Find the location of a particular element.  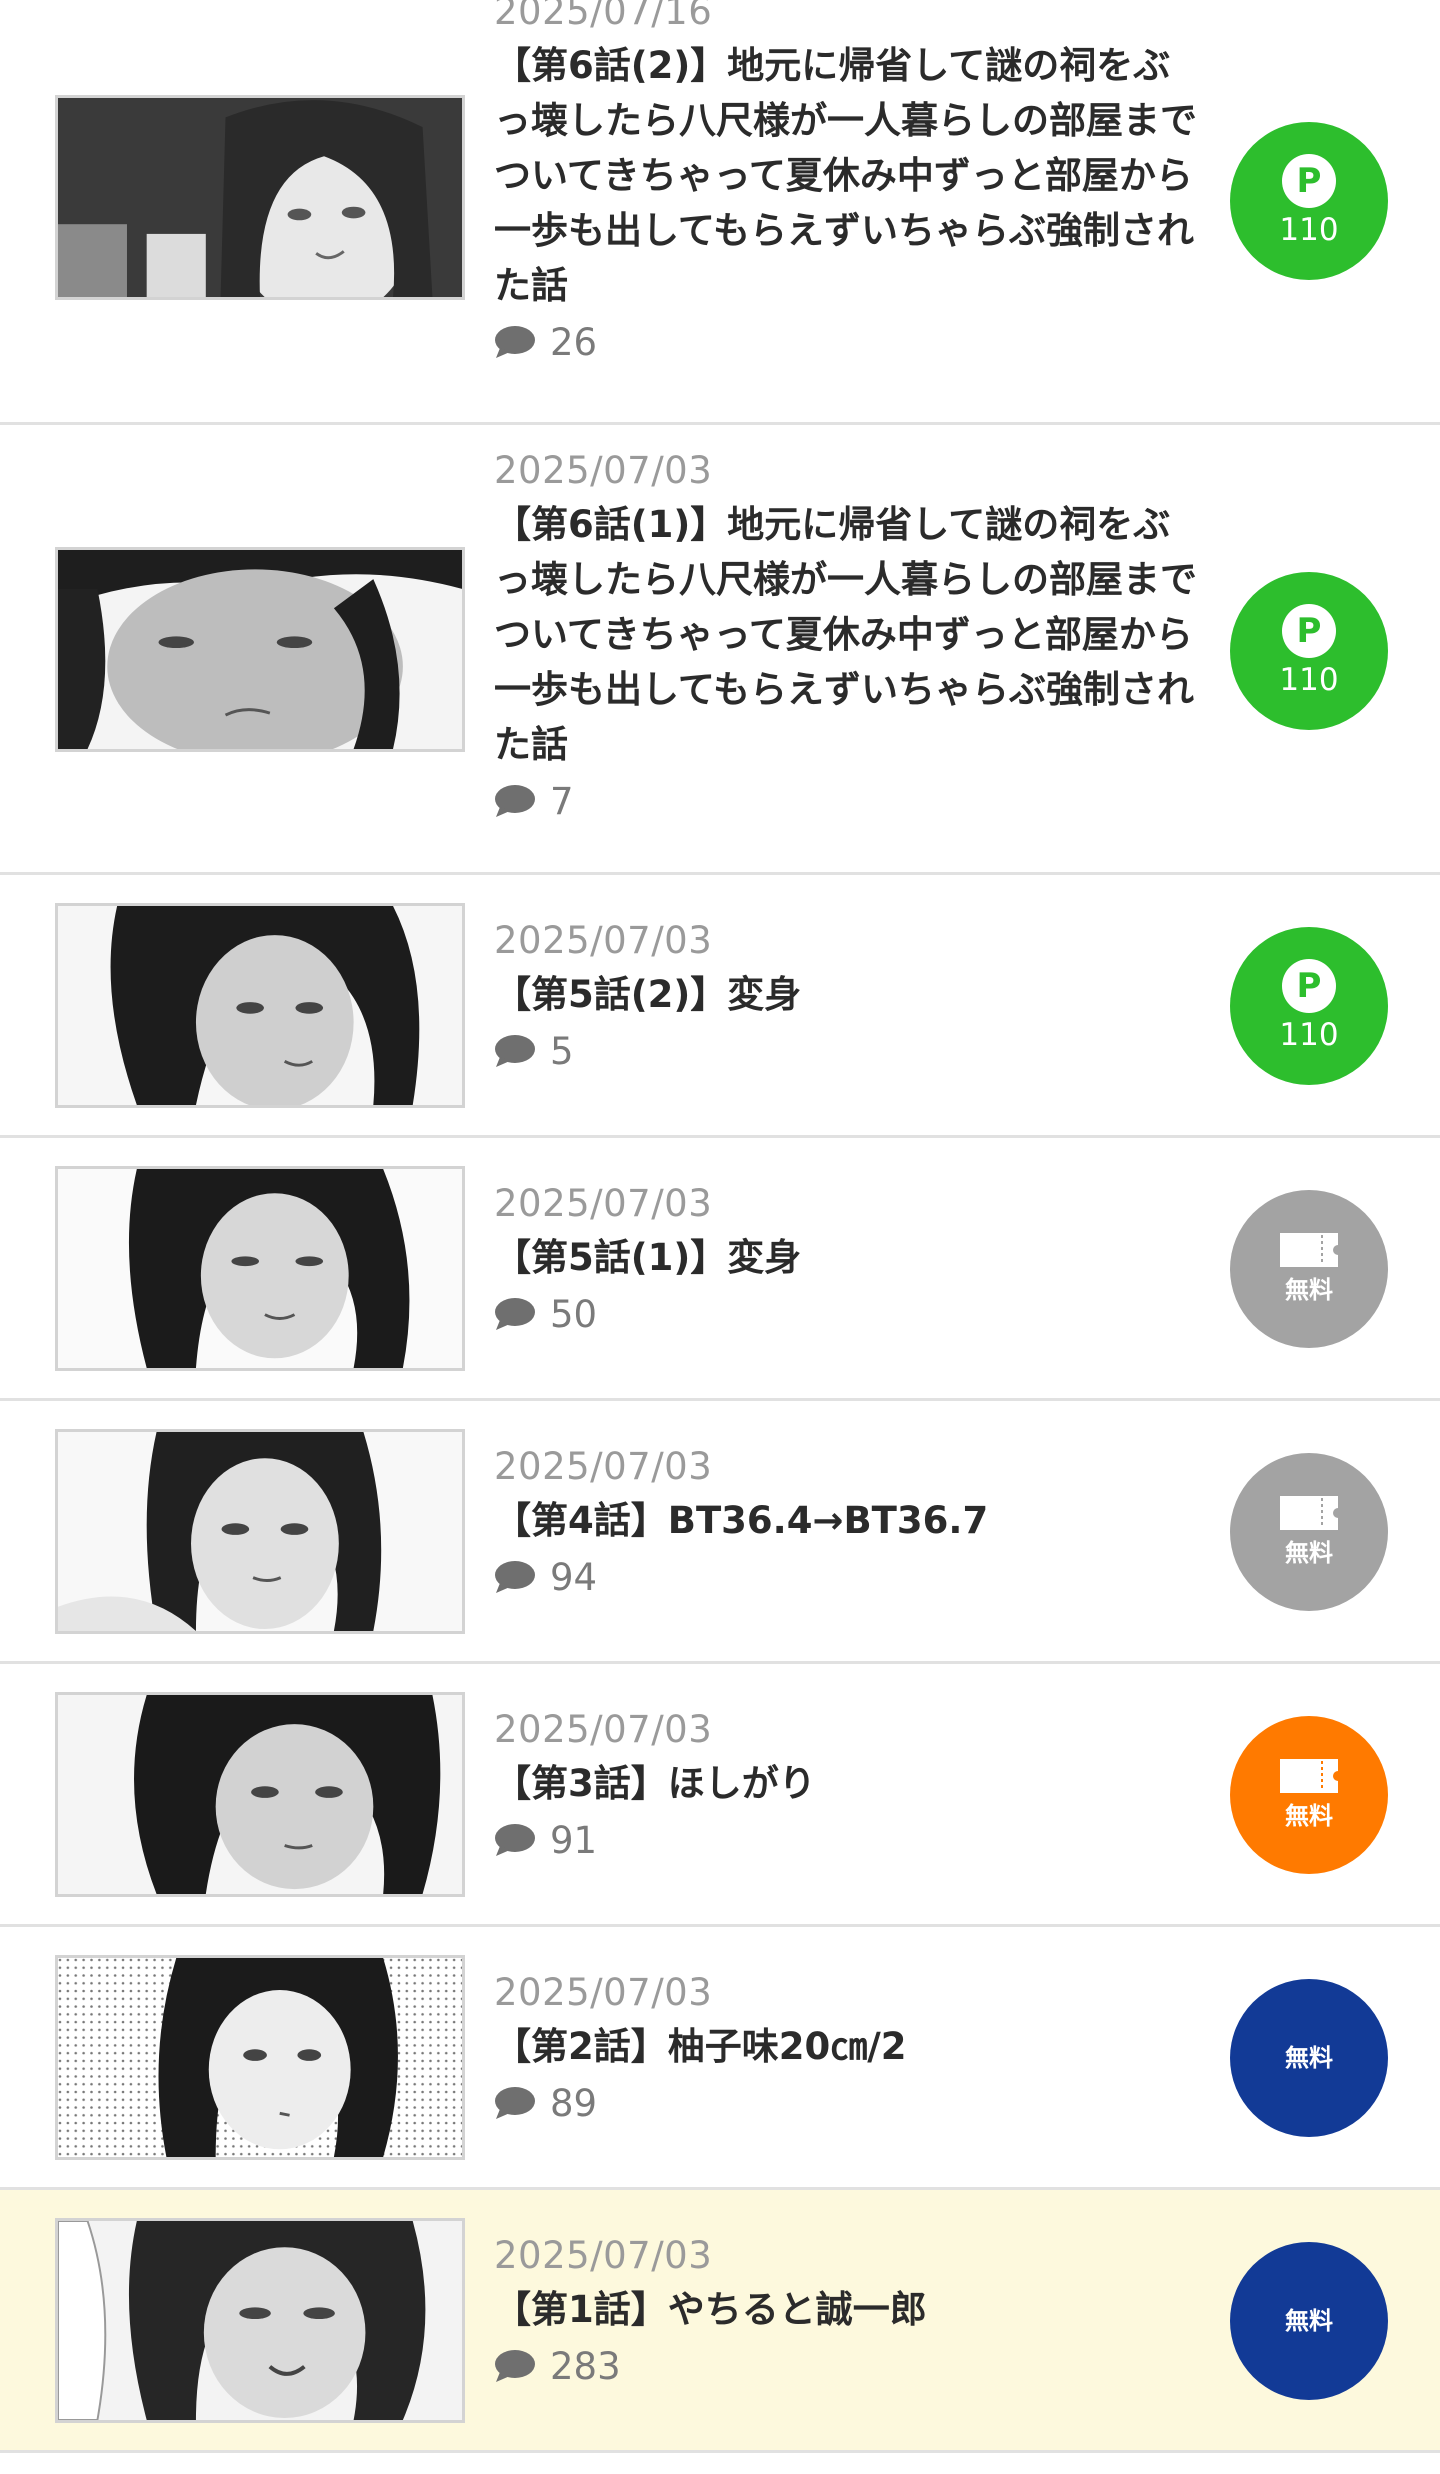

episode-title: 【第5話(2)】変身 is located at coordinates (648, 994).